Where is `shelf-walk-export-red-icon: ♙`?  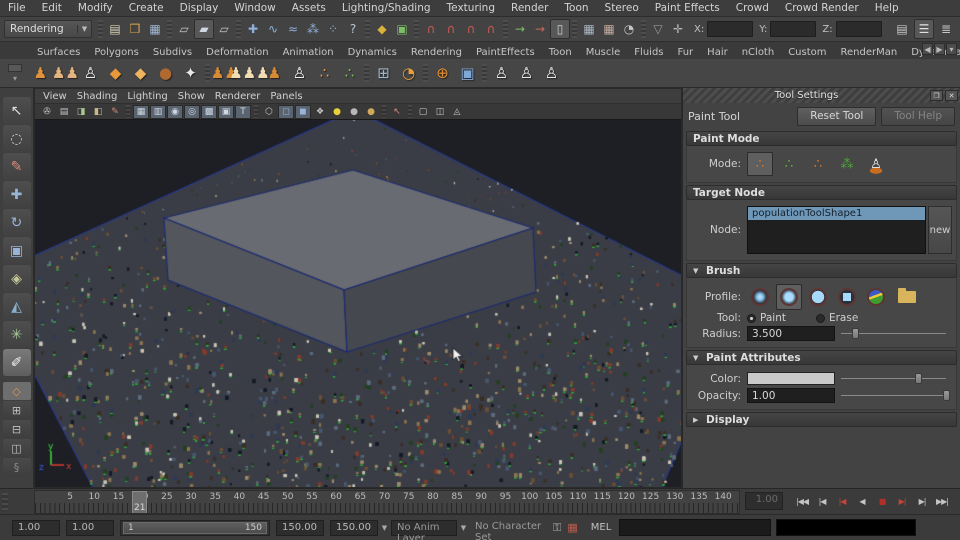
shelf-walk-export-red-icon: ♙ is located at coordinates (501, 73).